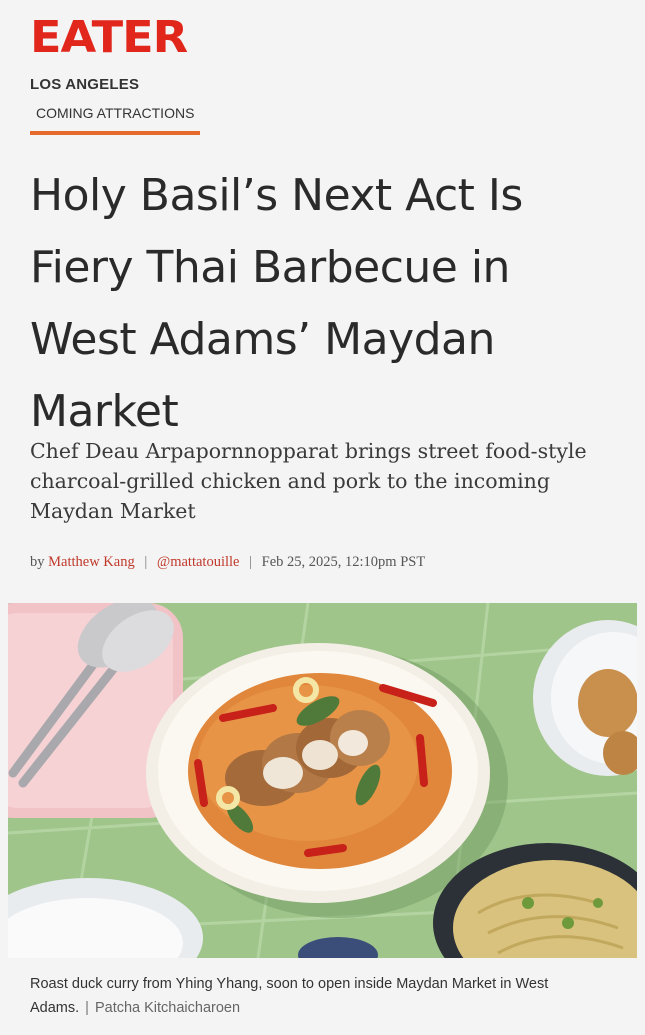 The image size is (645, 1035). What do you see at coordinates (84, 84) in the screenshot?
I see `region-label: LOS ANGELES` at bounding box center [84, 84].